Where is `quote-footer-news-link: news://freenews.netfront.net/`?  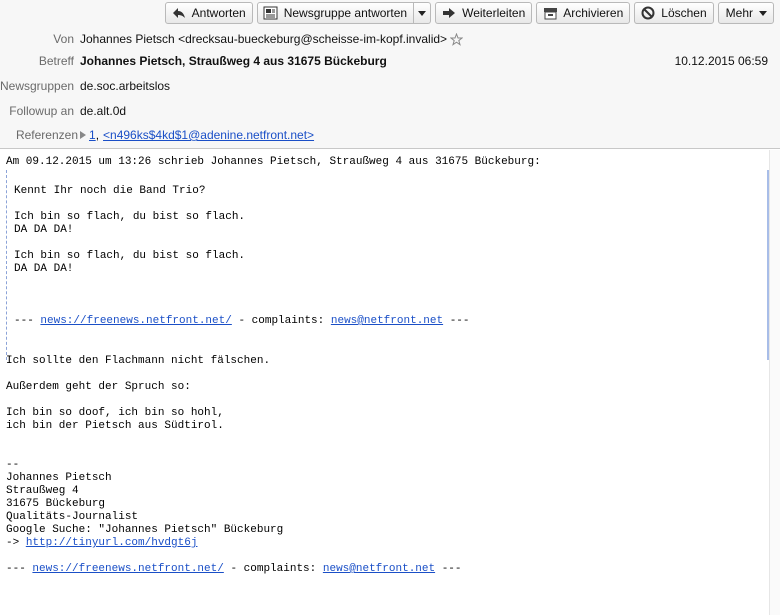 quote-footer-news-link: news://freenews.netfront.net/ is located at coordinates (135, 321).